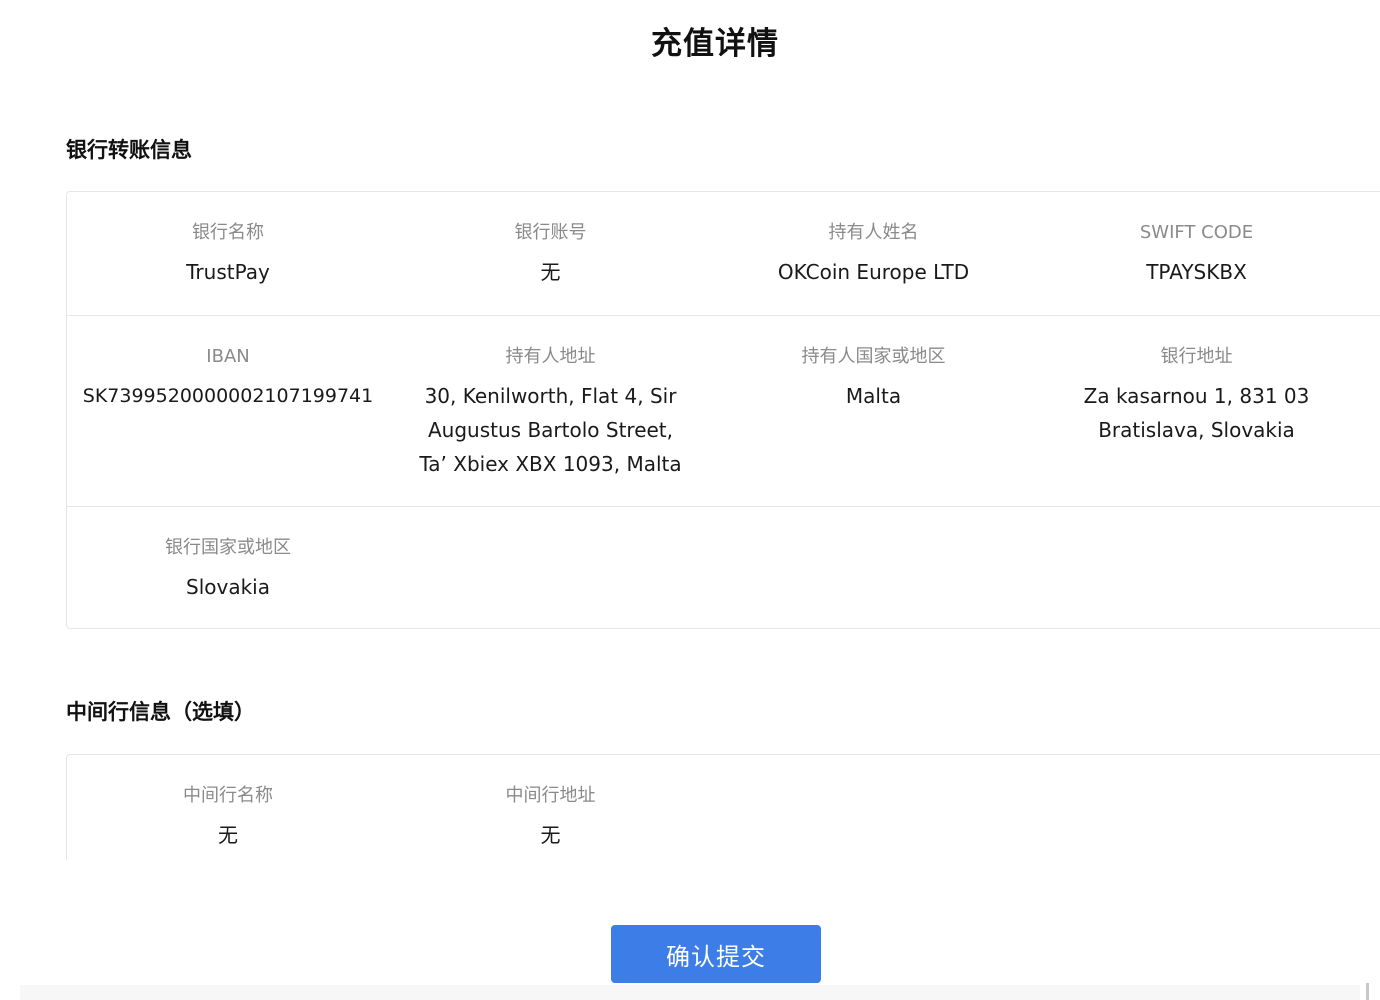 The width and height of the screenshot is (1380, 1000). What do you see at coordinates (228, 587) in the screenshot?
I see `bank-country-value: Slovakia` at bounding box center [228, 587].